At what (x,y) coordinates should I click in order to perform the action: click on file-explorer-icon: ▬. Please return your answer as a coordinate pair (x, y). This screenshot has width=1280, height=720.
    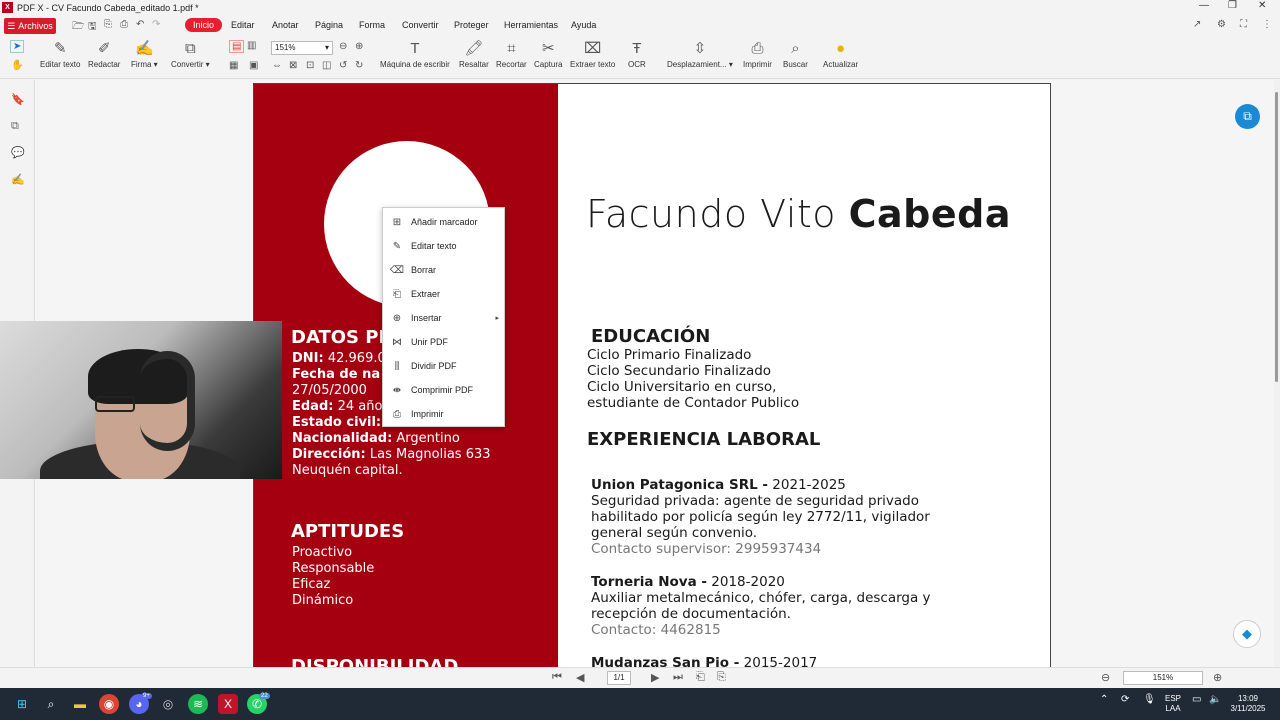
    Looking at the image, I should click on (80, 704).